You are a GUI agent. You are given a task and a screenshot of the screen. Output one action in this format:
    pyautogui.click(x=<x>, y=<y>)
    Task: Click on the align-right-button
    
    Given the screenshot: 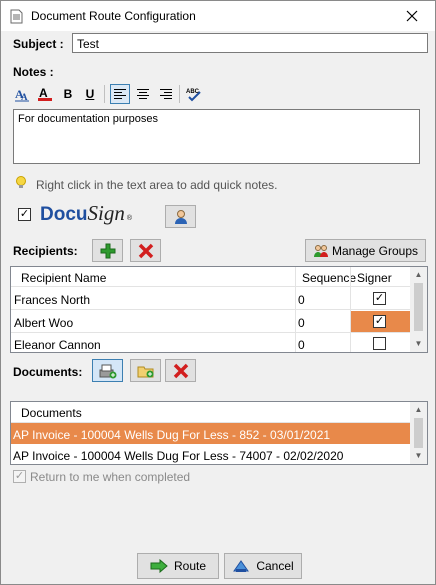 What is the action you would take?
    pyautogui.click(x=166, y=94)
    